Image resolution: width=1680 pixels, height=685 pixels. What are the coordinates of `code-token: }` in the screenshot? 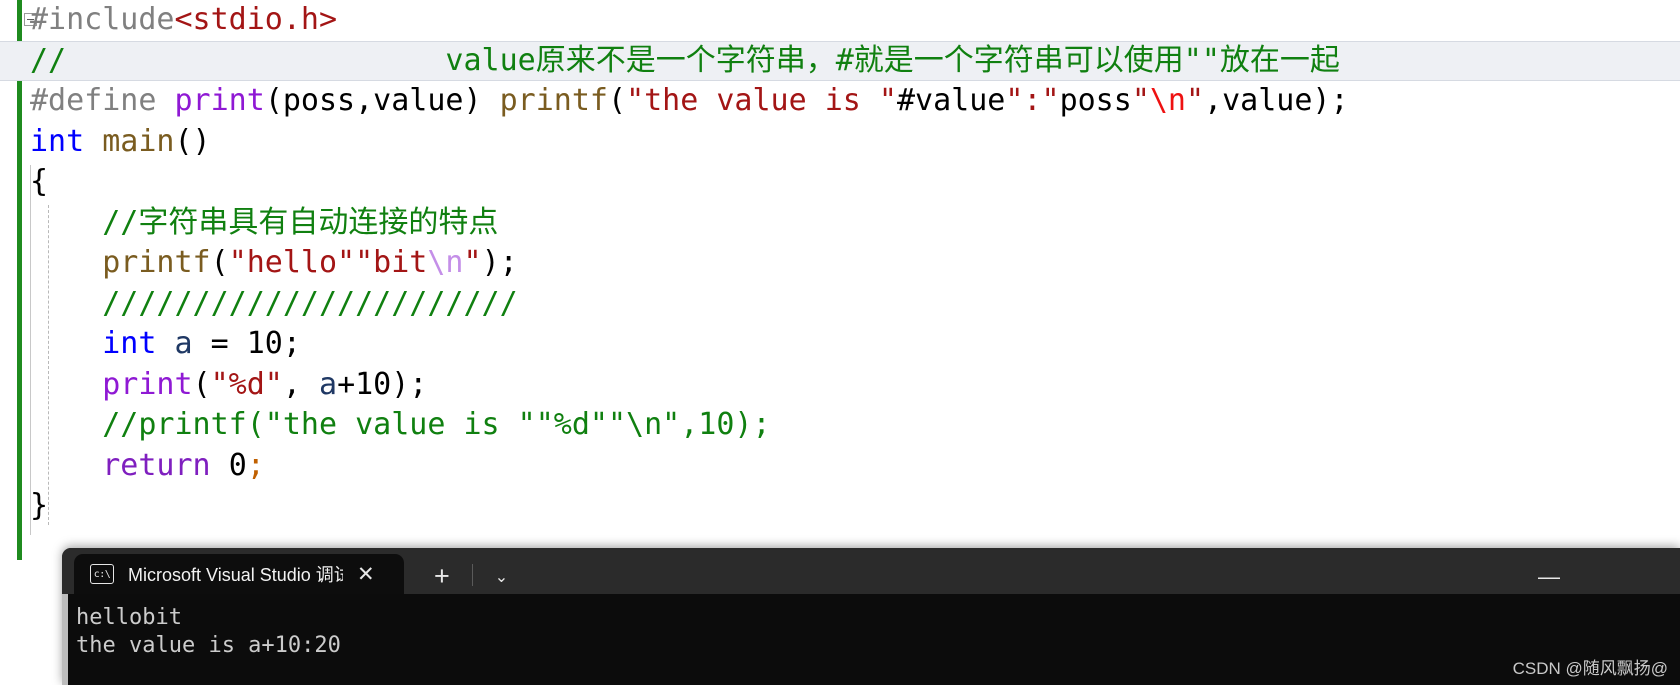 It's located at (39, 505).